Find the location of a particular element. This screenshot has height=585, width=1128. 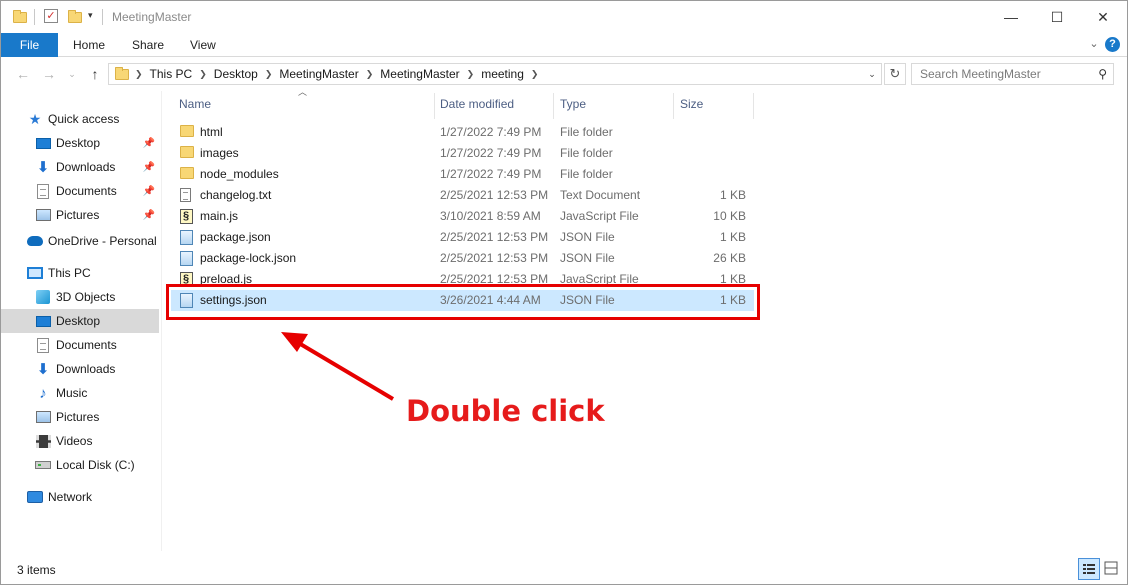

pointer-arrow-icon is located at coordinates (338, 366).